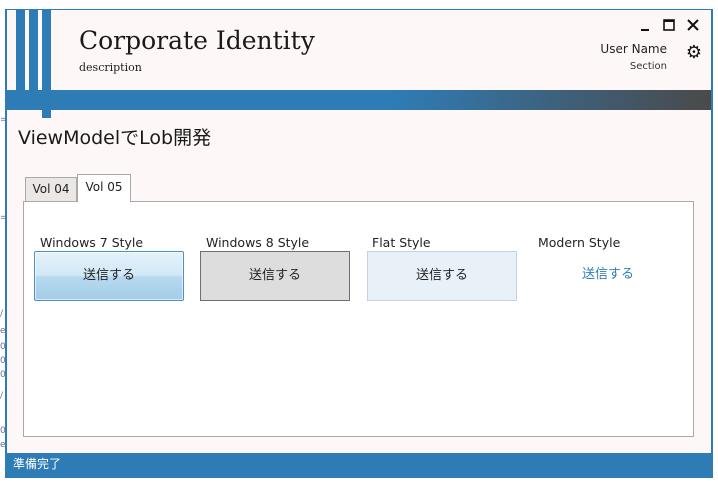 The height and width of the screenshot is (485, 718). Describe the element at coordinates (110, 67) in the screenshot. I see `brand-description: description` at that location.